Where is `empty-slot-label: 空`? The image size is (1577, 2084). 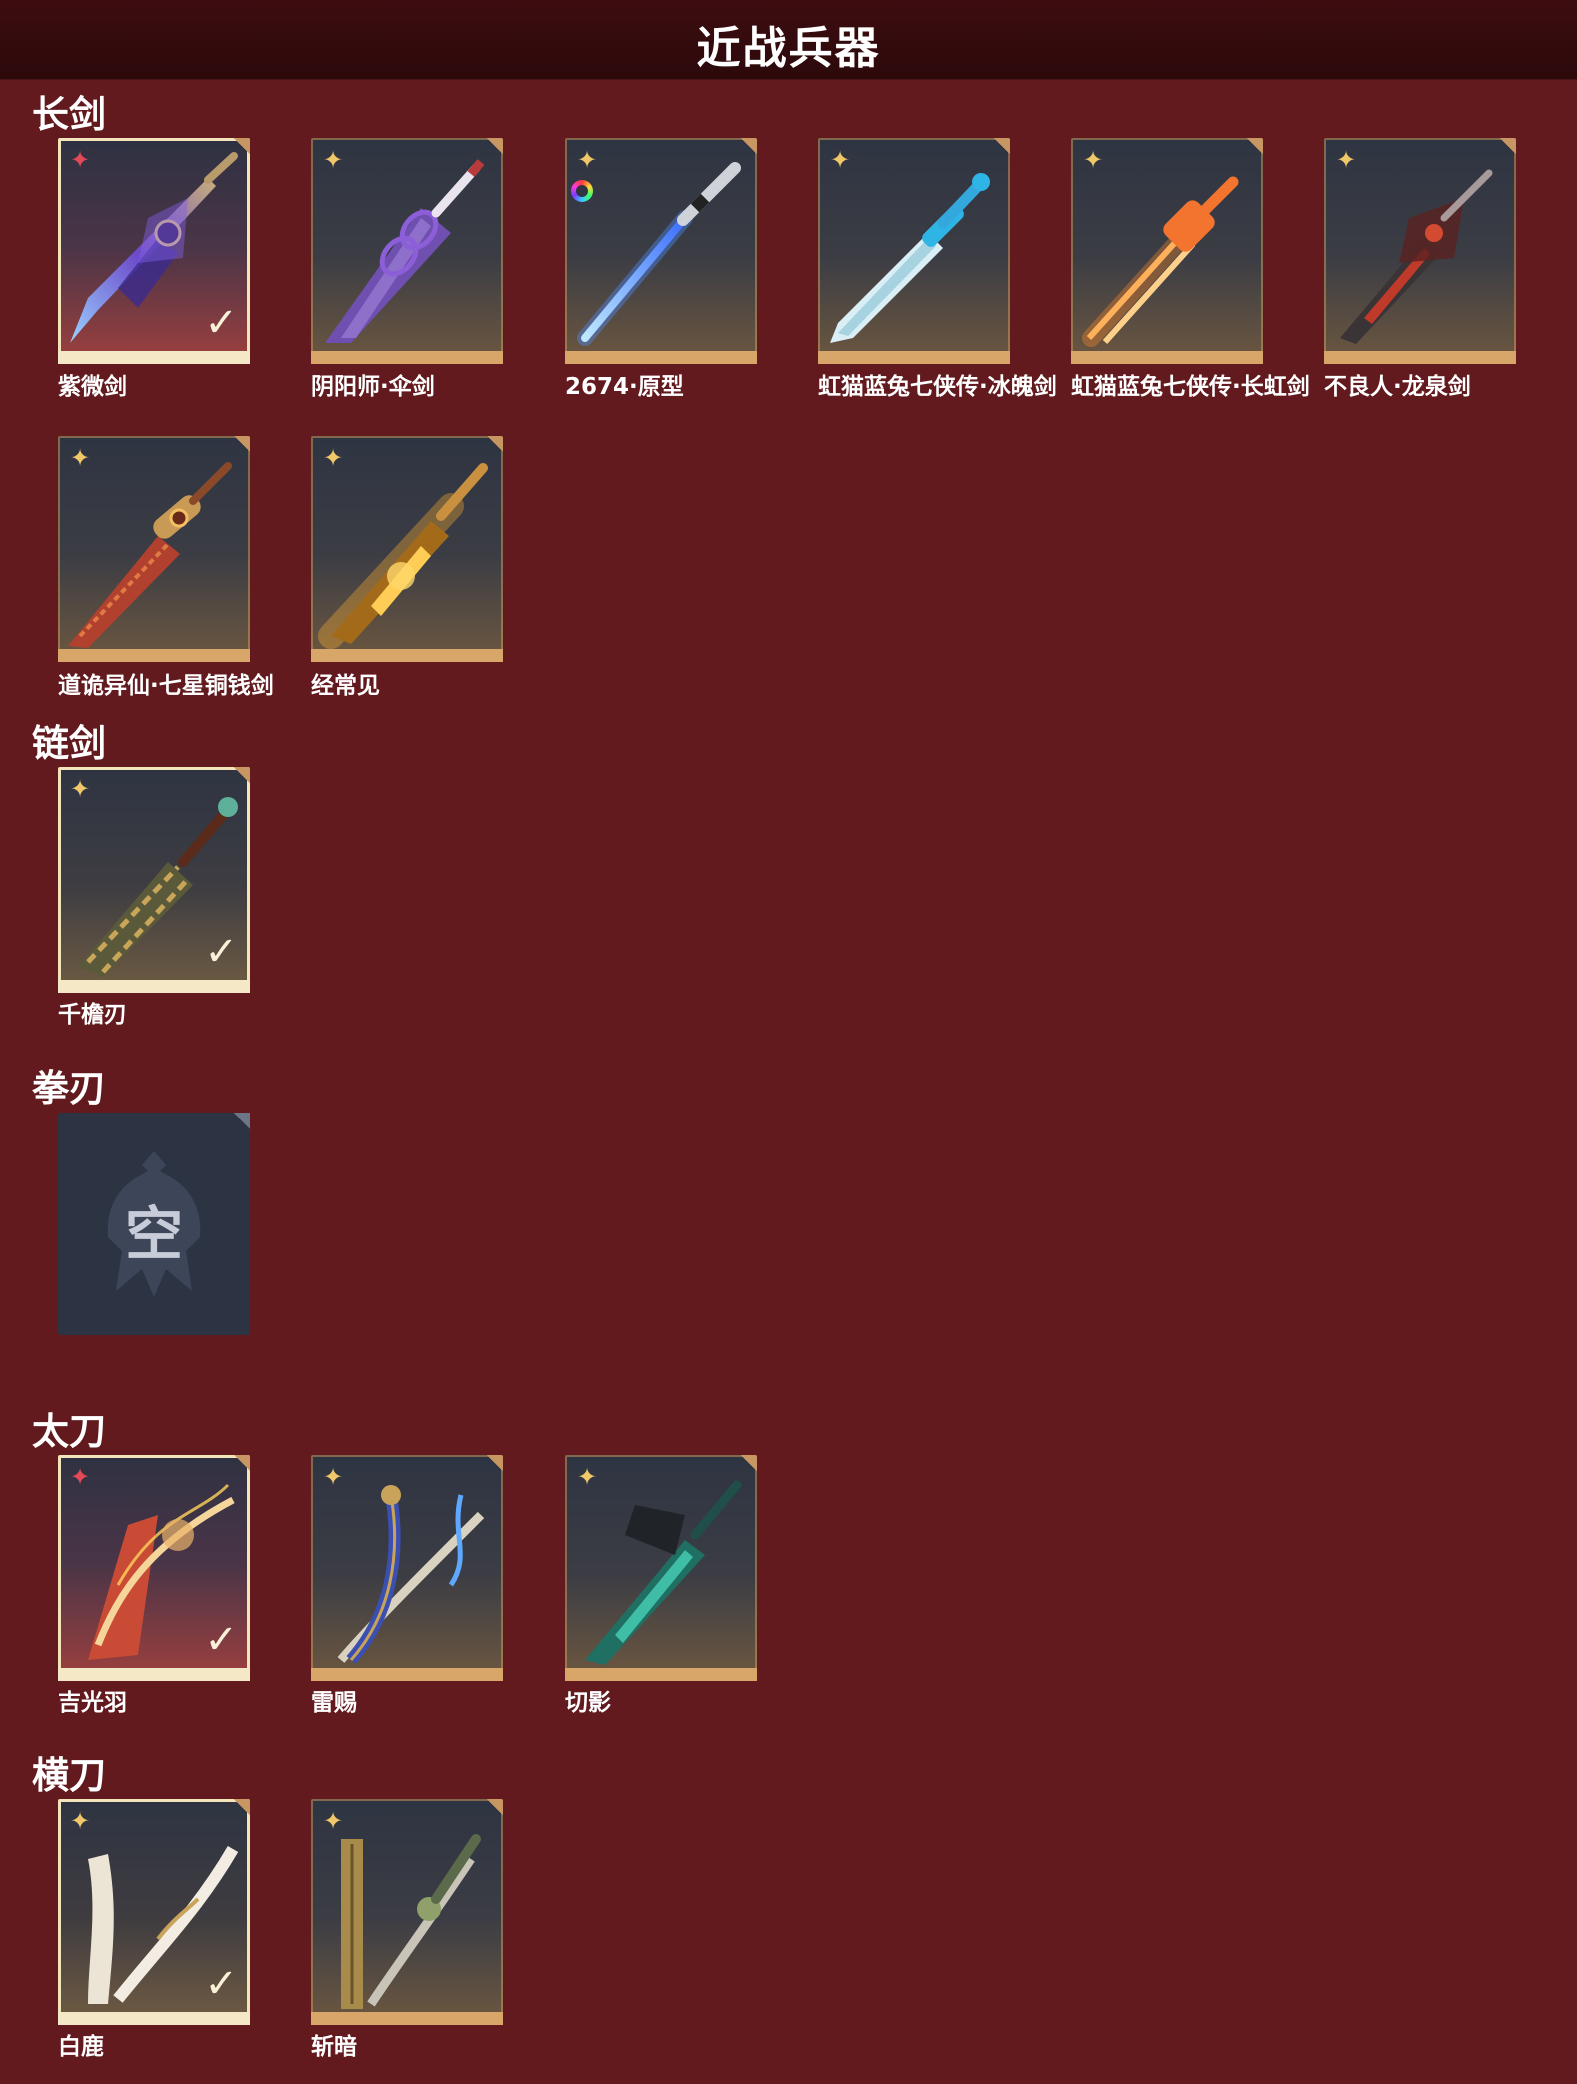
empty-slot-label: 空 is located at coordinates (153, 1234).